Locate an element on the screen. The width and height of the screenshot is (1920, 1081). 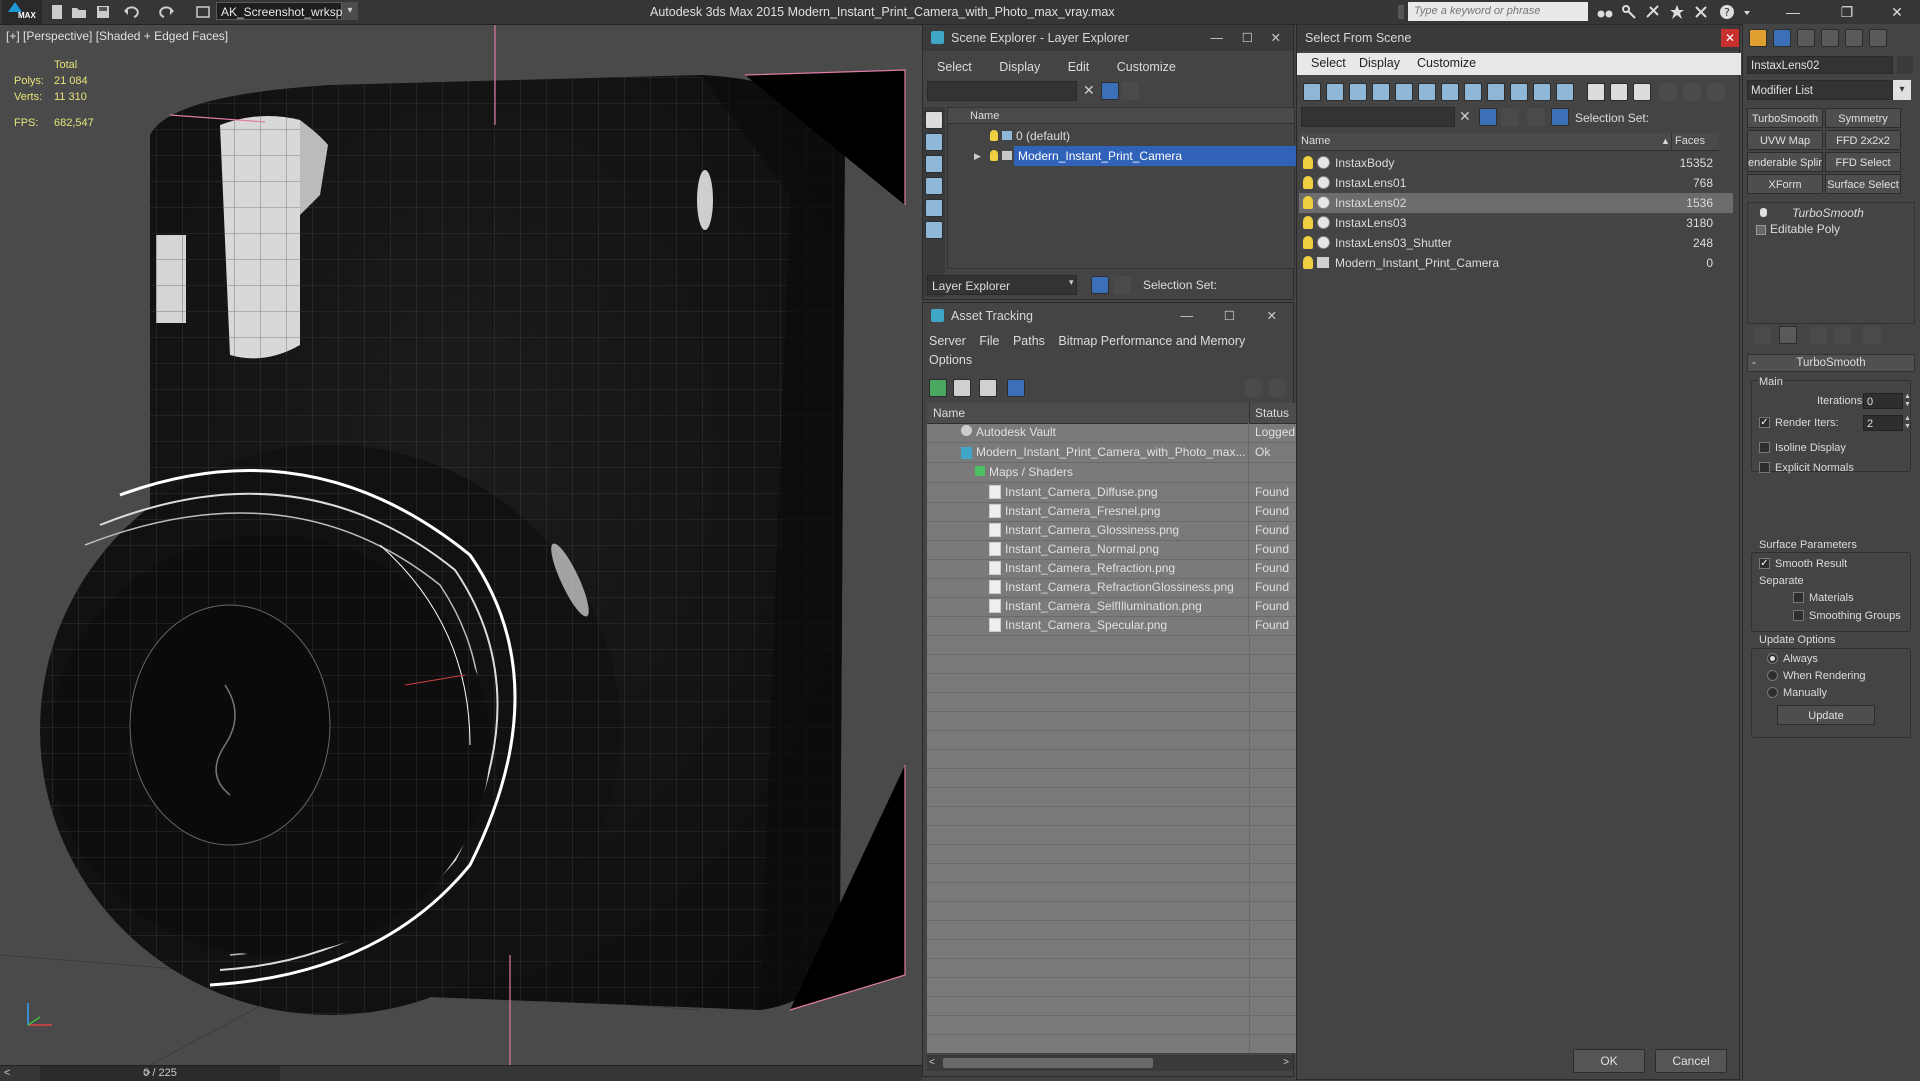
manually-radio is located at coordinates (1772, 692).